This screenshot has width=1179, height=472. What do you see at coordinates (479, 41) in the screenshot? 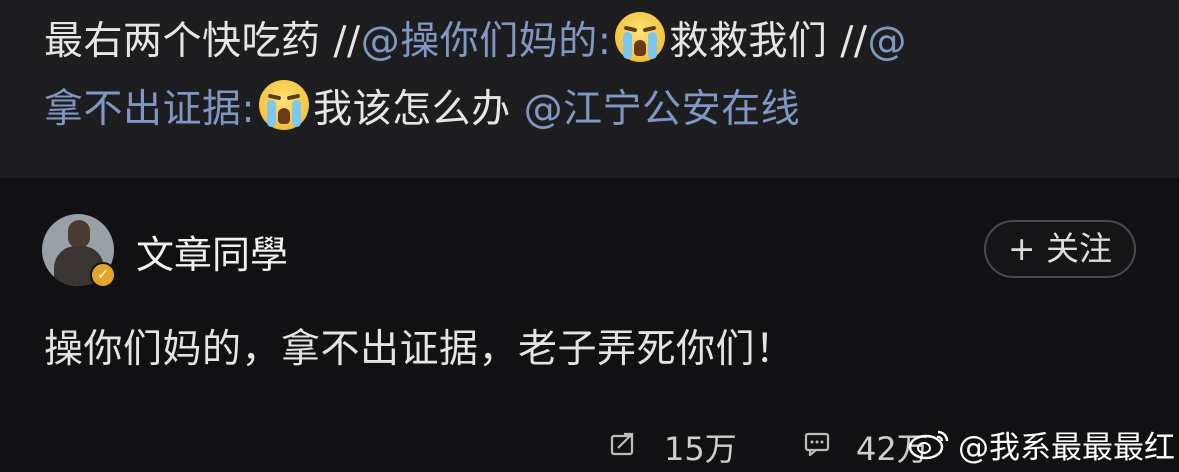
I see `mention-link-1: @操你们妈的` at bounding box center [479, 41].